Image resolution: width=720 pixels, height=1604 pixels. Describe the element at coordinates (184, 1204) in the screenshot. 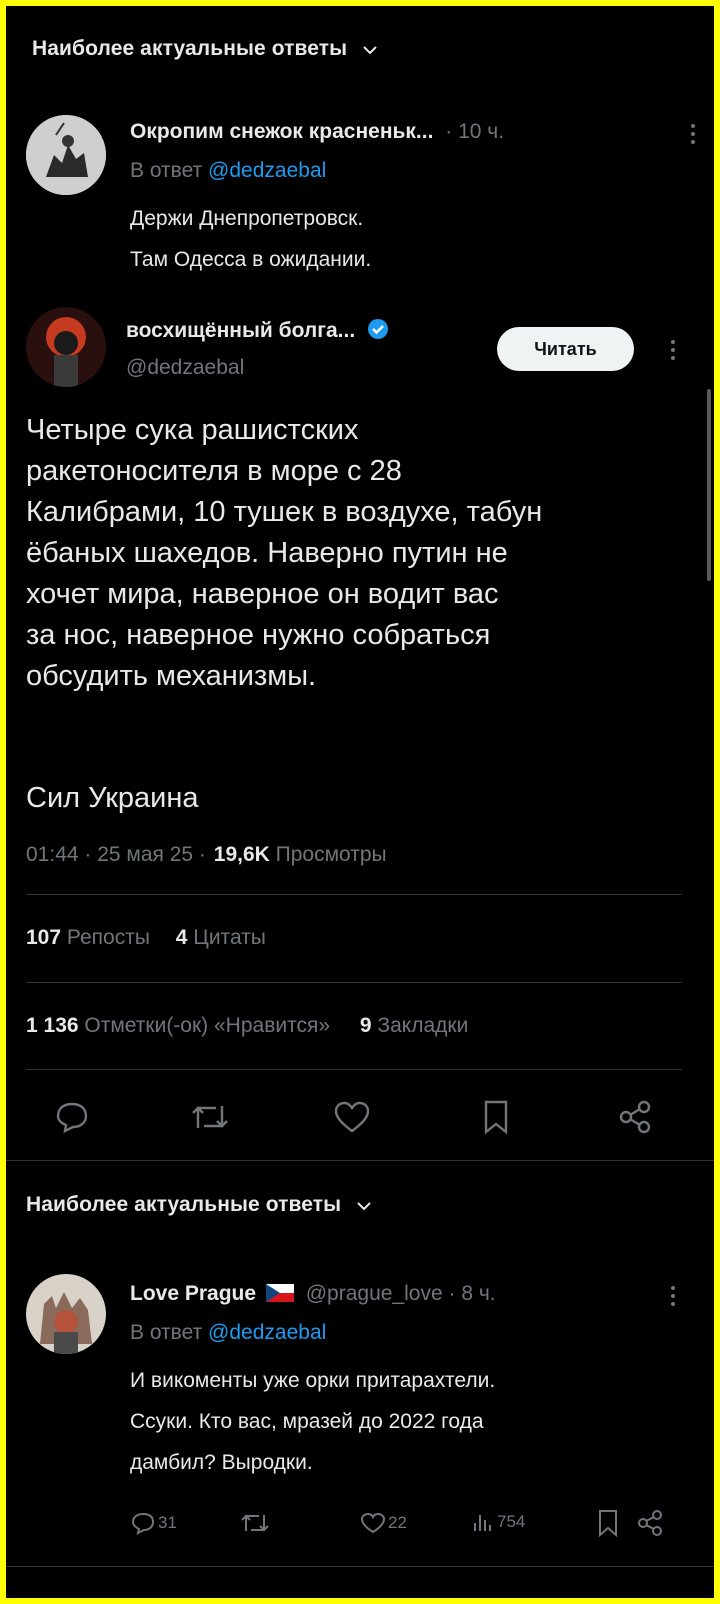

I see `bottom-replies-title: Наиболее актуальные ответы` at that location.